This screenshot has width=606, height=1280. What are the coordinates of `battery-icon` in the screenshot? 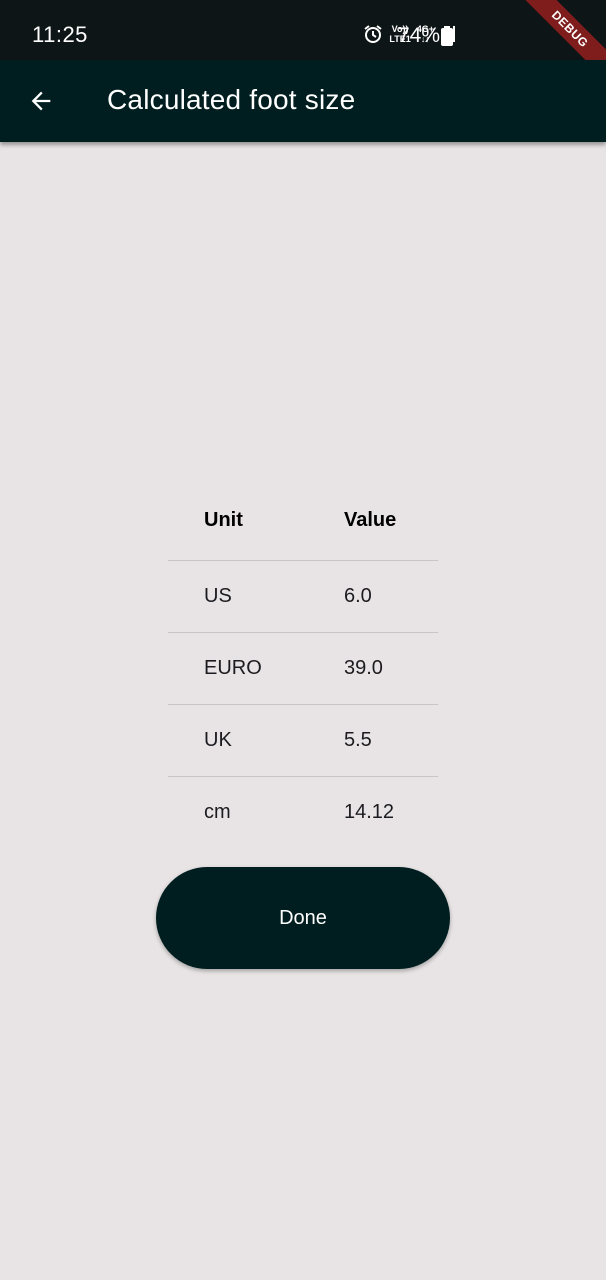 It's located at (447, 36).